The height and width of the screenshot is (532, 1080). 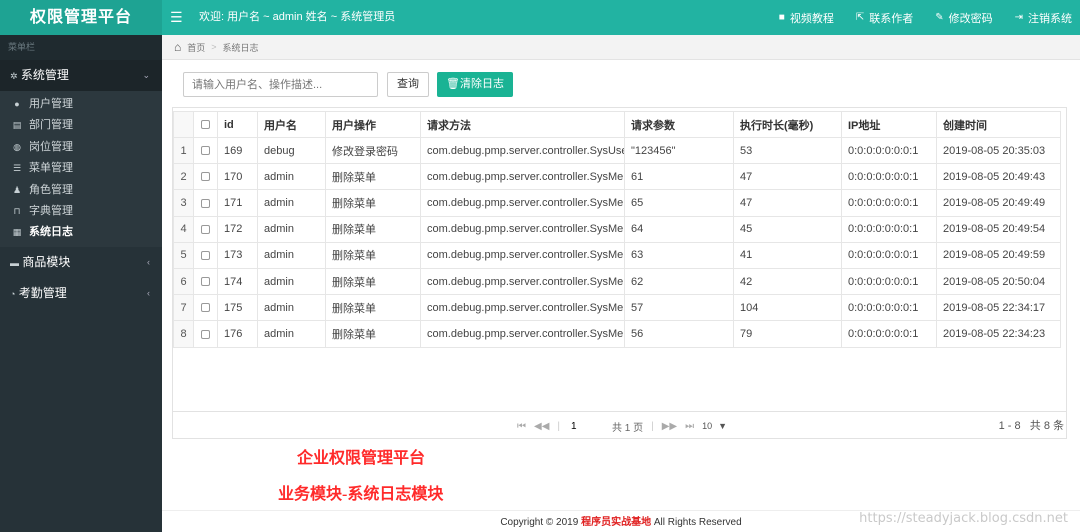 I want to click on change-password-link: ✎ 修改密码, so click(x=963, y=18).